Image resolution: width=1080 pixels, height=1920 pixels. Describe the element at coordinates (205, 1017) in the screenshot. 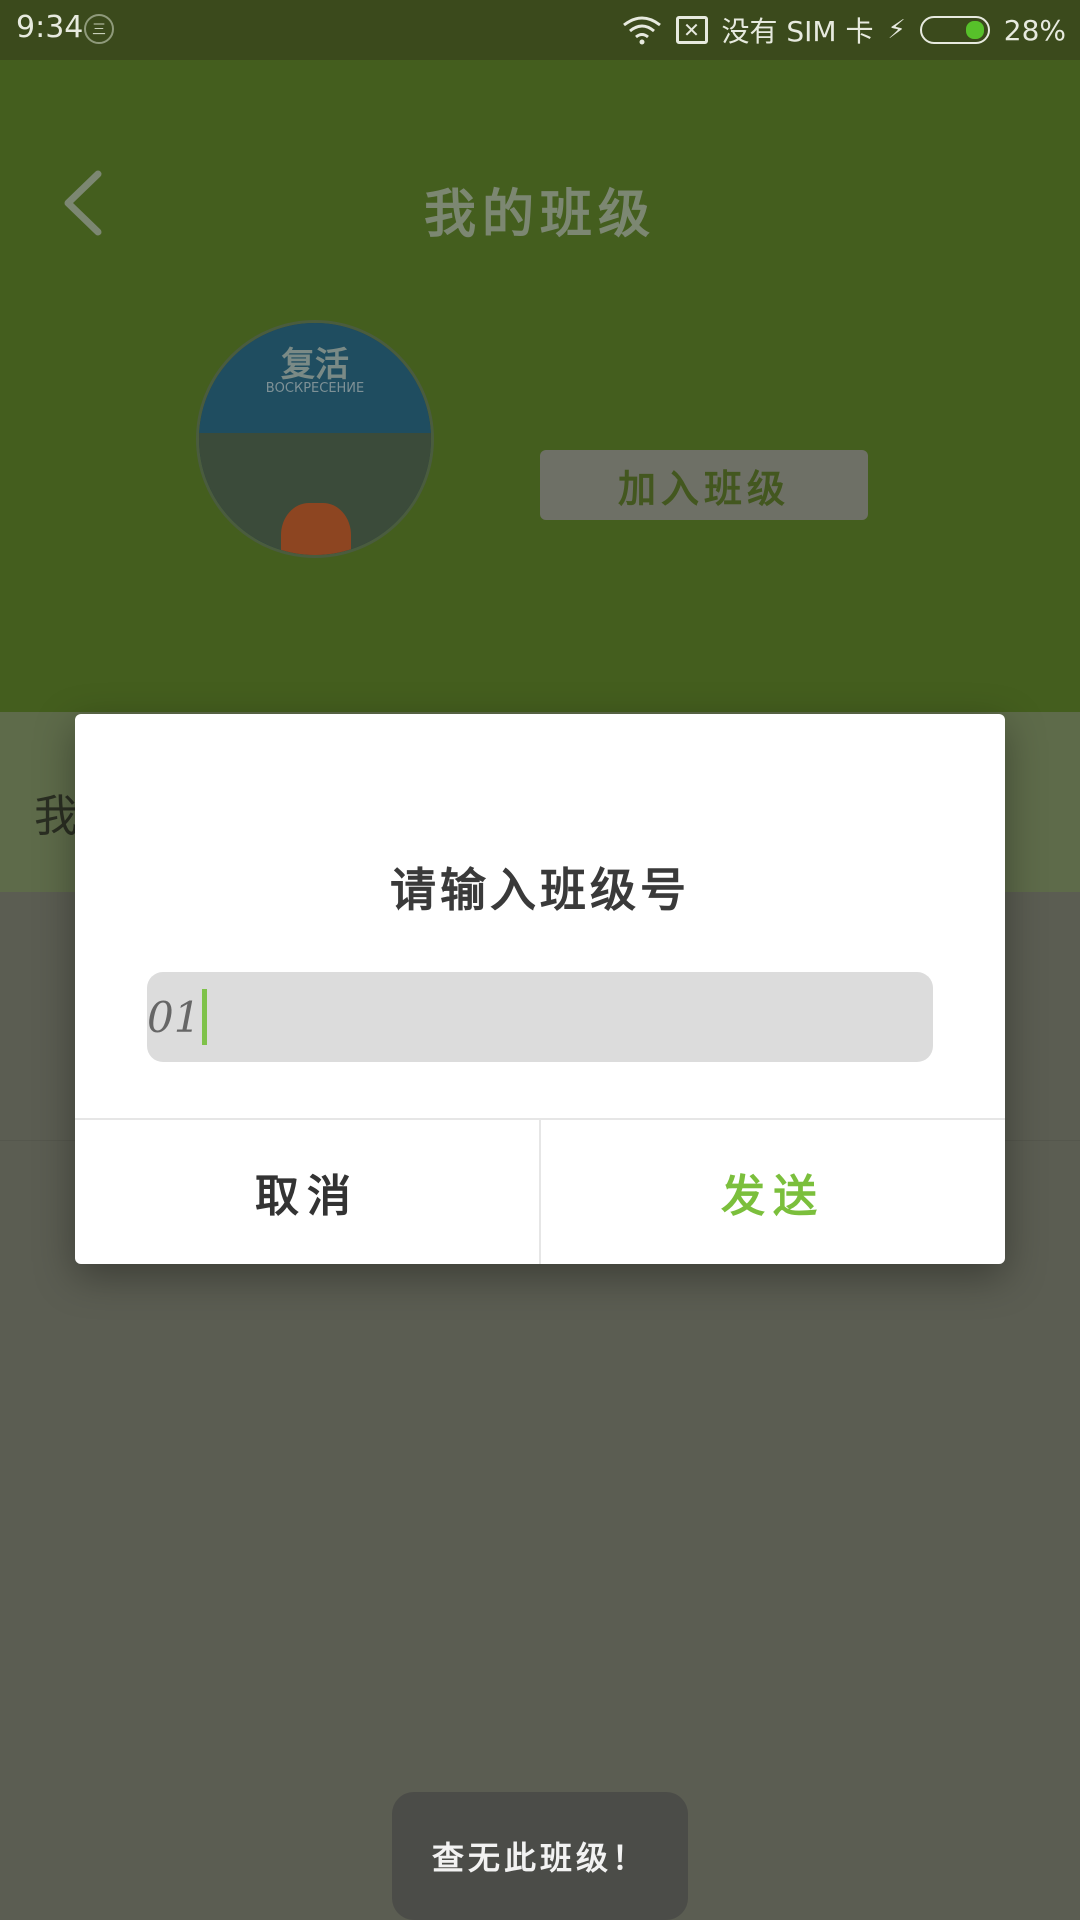

I see `text-caret` at that location.